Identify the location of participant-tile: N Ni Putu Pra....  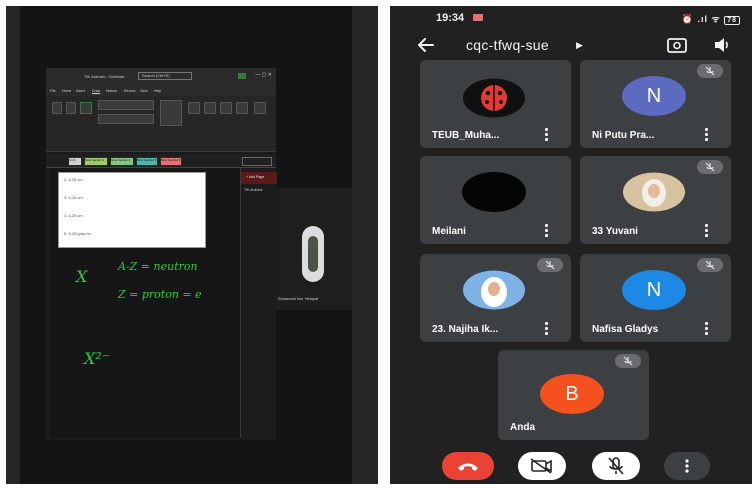
(655, 104).